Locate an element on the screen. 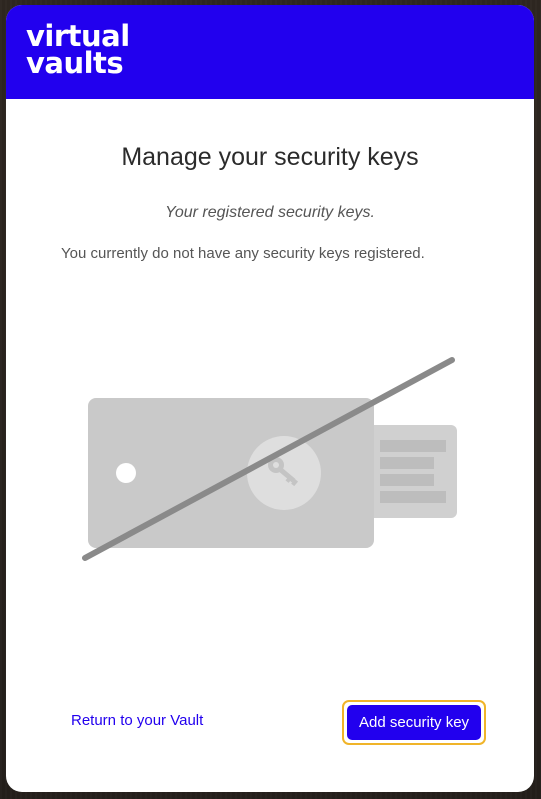 The height and width of the screenshot is (799, 541). brand-header: virtual vaults is located at coordinates (270, 52).